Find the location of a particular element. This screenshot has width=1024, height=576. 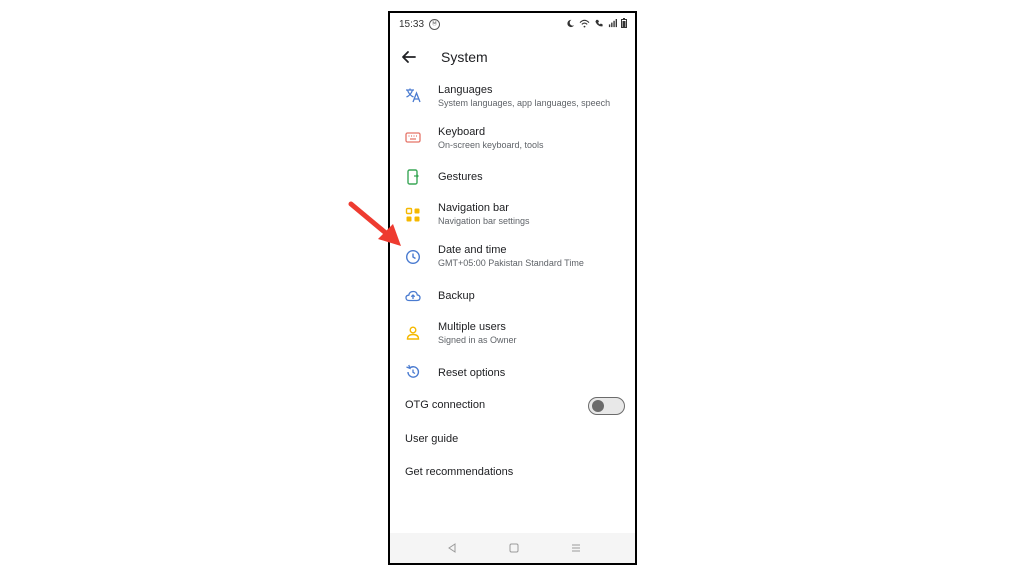

clock-icon is located at coordinates (413, 257).